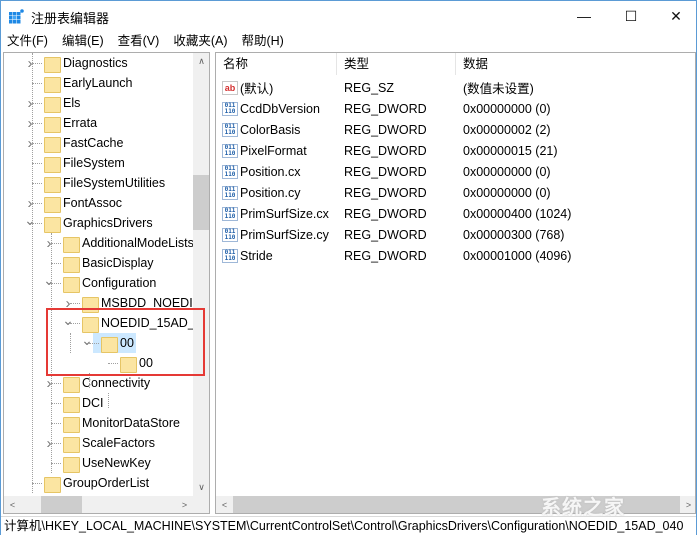 The width and height of the screenshot is (697, 535). I want to click on tree-item-content: GraphicsDrivers, so click(95, 223).